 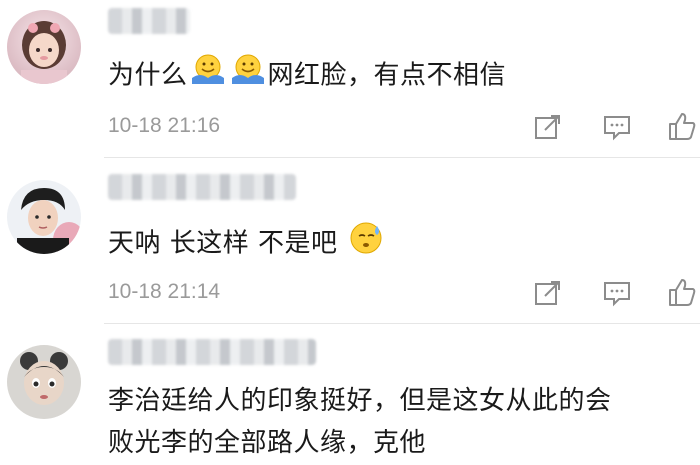 I want to click on sweat-face-emoji, so click(x=366, y=244).